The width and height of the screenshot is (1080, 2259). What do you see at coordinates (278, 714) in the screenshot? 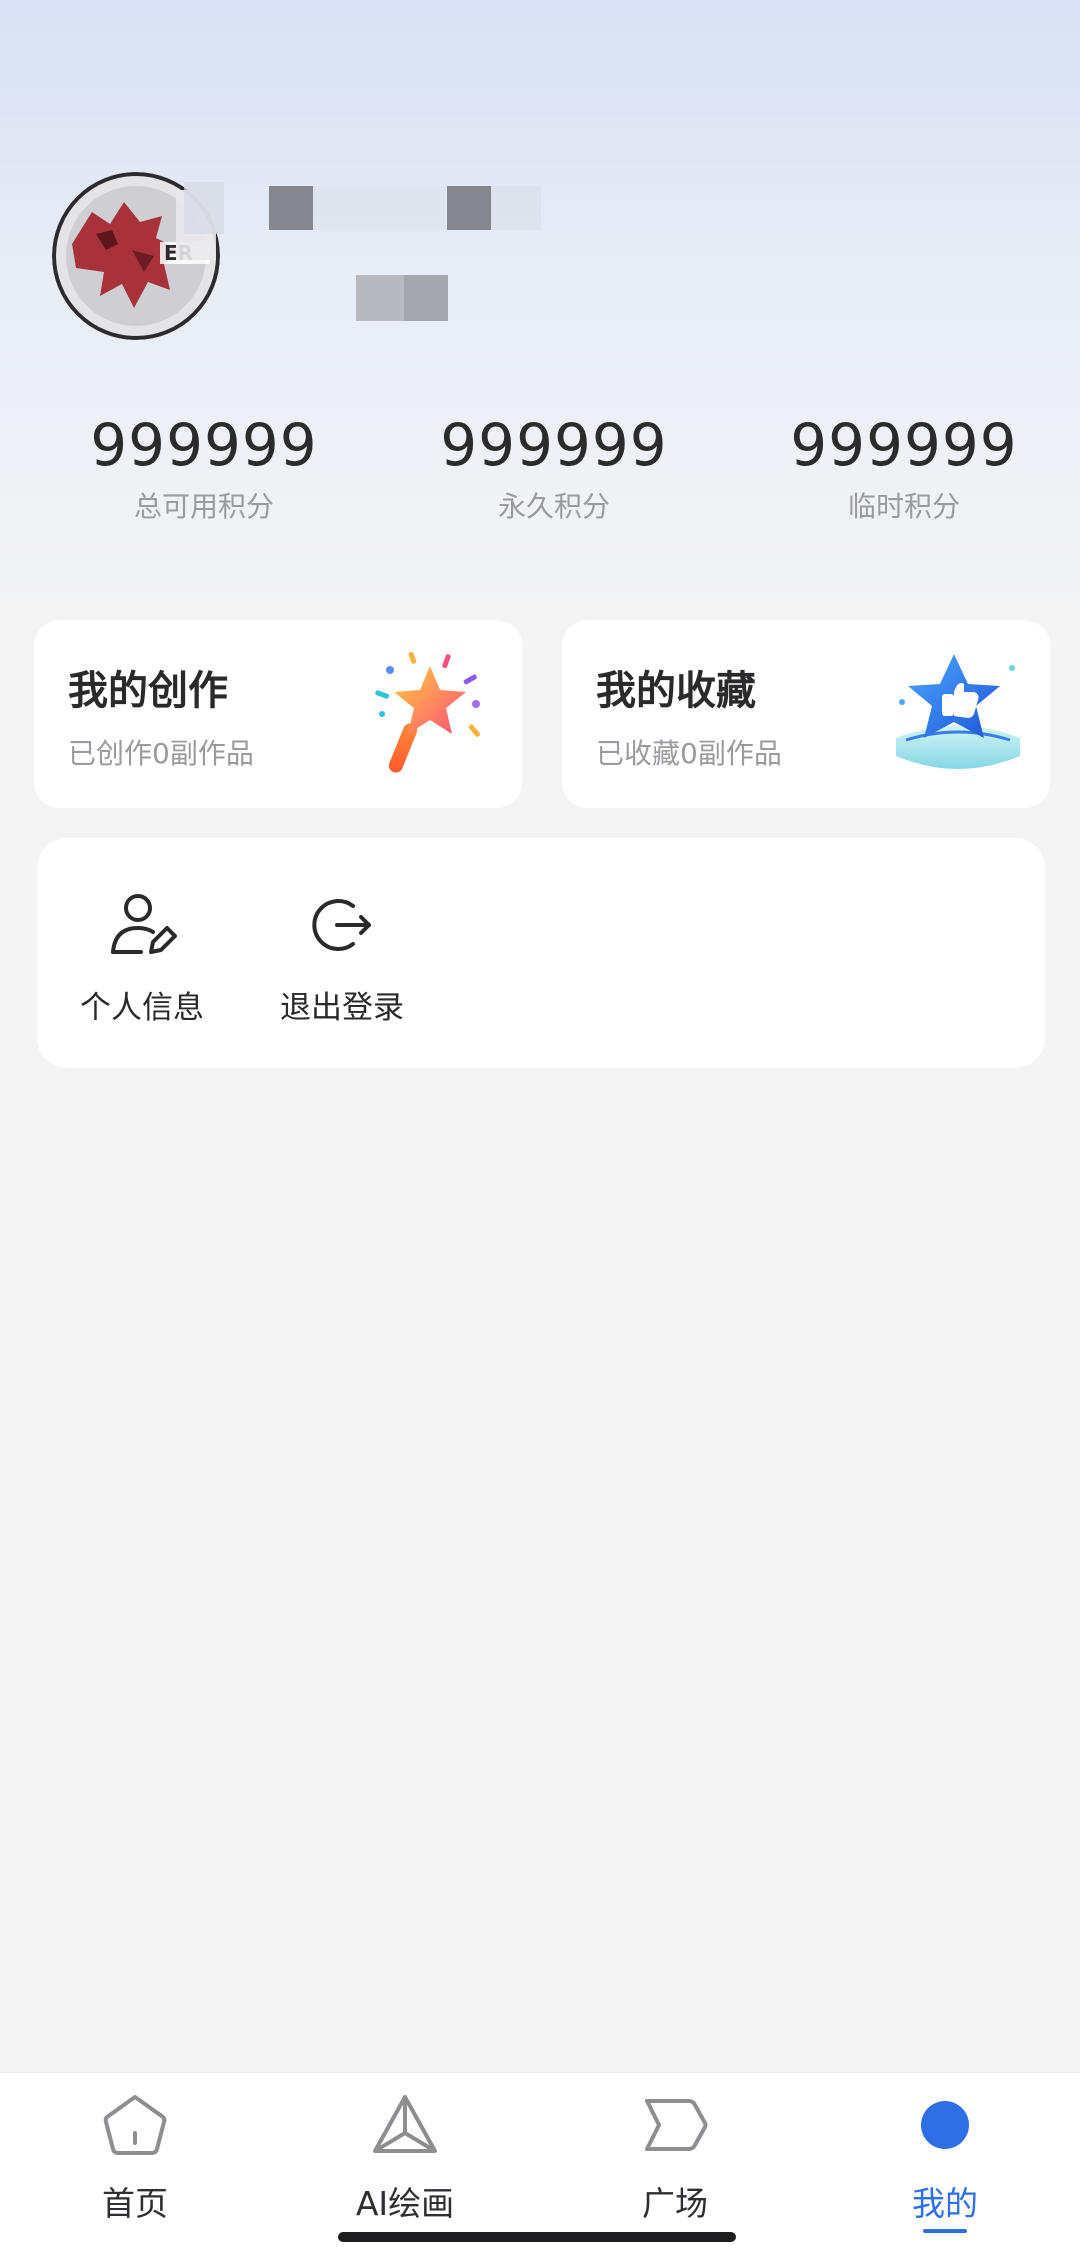
I see `my-creations-card: 我的创作 已创作0副作品` at bounding box center [278, 714].